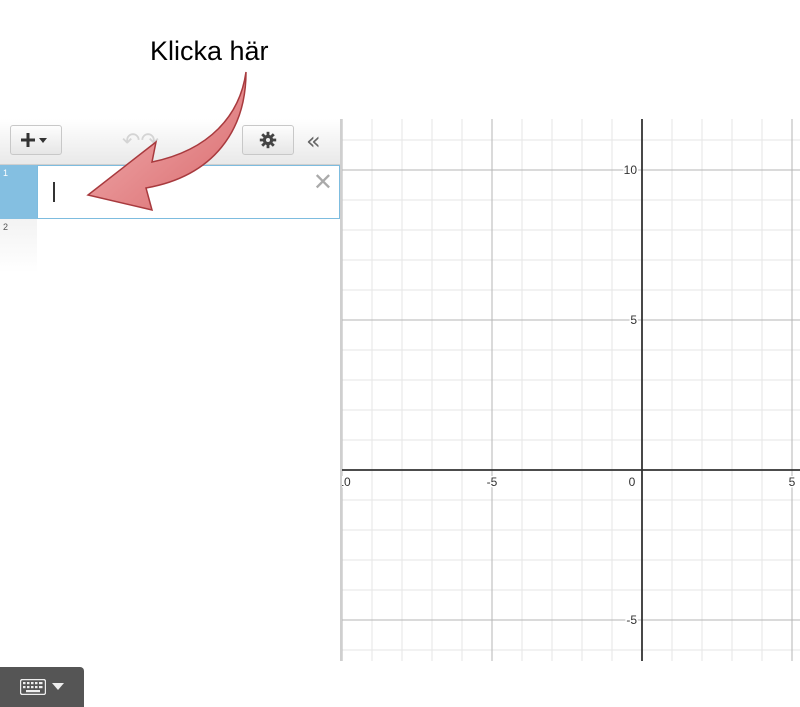 Image resolution: width=800 pixels, height=707 pixels. What do you see at coordinates (792, 482) in the screenshot?
I see `x-tick-label: 5` at bounding box center [792, 482].